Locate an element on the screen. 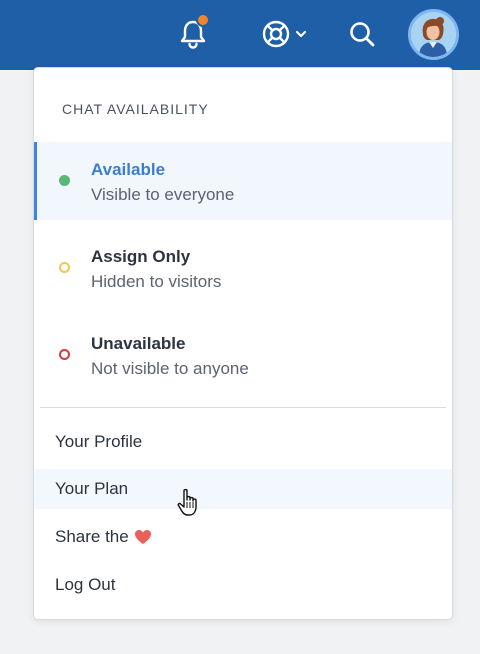 This screenshot has height=654, width=480. notification-badge is located at coordinates (203, 20).